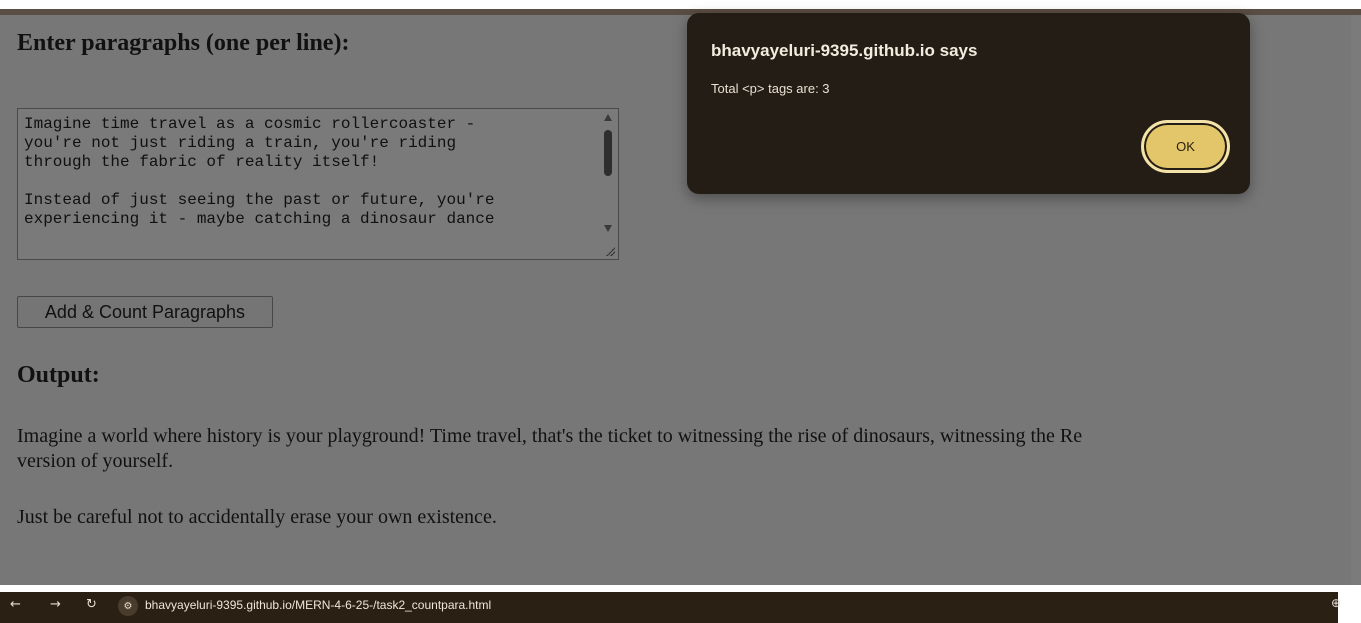  Describe the element at coordinates (15, 604) in the screenshot. I see `back-icon: ←` at that location.